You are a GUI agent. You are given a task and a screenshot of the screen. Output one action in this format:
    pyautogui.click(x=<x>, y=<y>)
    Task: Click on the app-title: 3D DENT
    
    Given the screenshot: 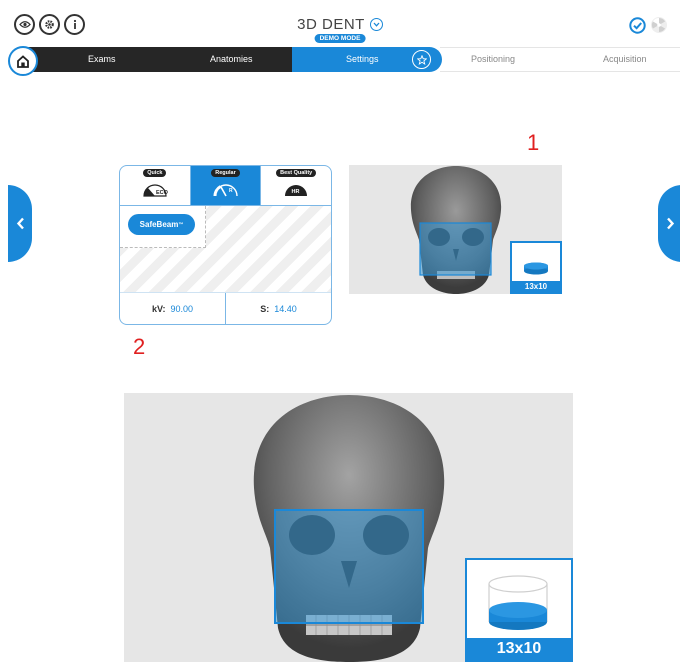 What is the action you would take?
    pyautogui.click(x=340, y=24)
    